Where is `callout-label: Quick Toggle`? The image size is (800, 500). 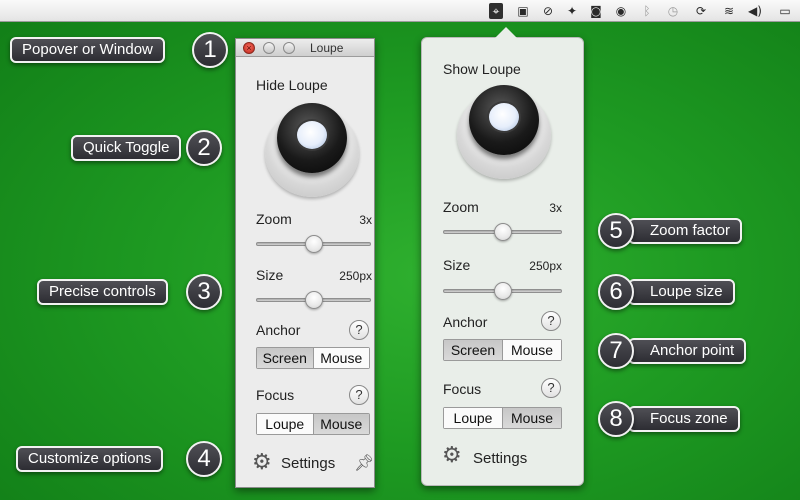
callout-label: Quick Toggle is located at coordinates (126, 148).